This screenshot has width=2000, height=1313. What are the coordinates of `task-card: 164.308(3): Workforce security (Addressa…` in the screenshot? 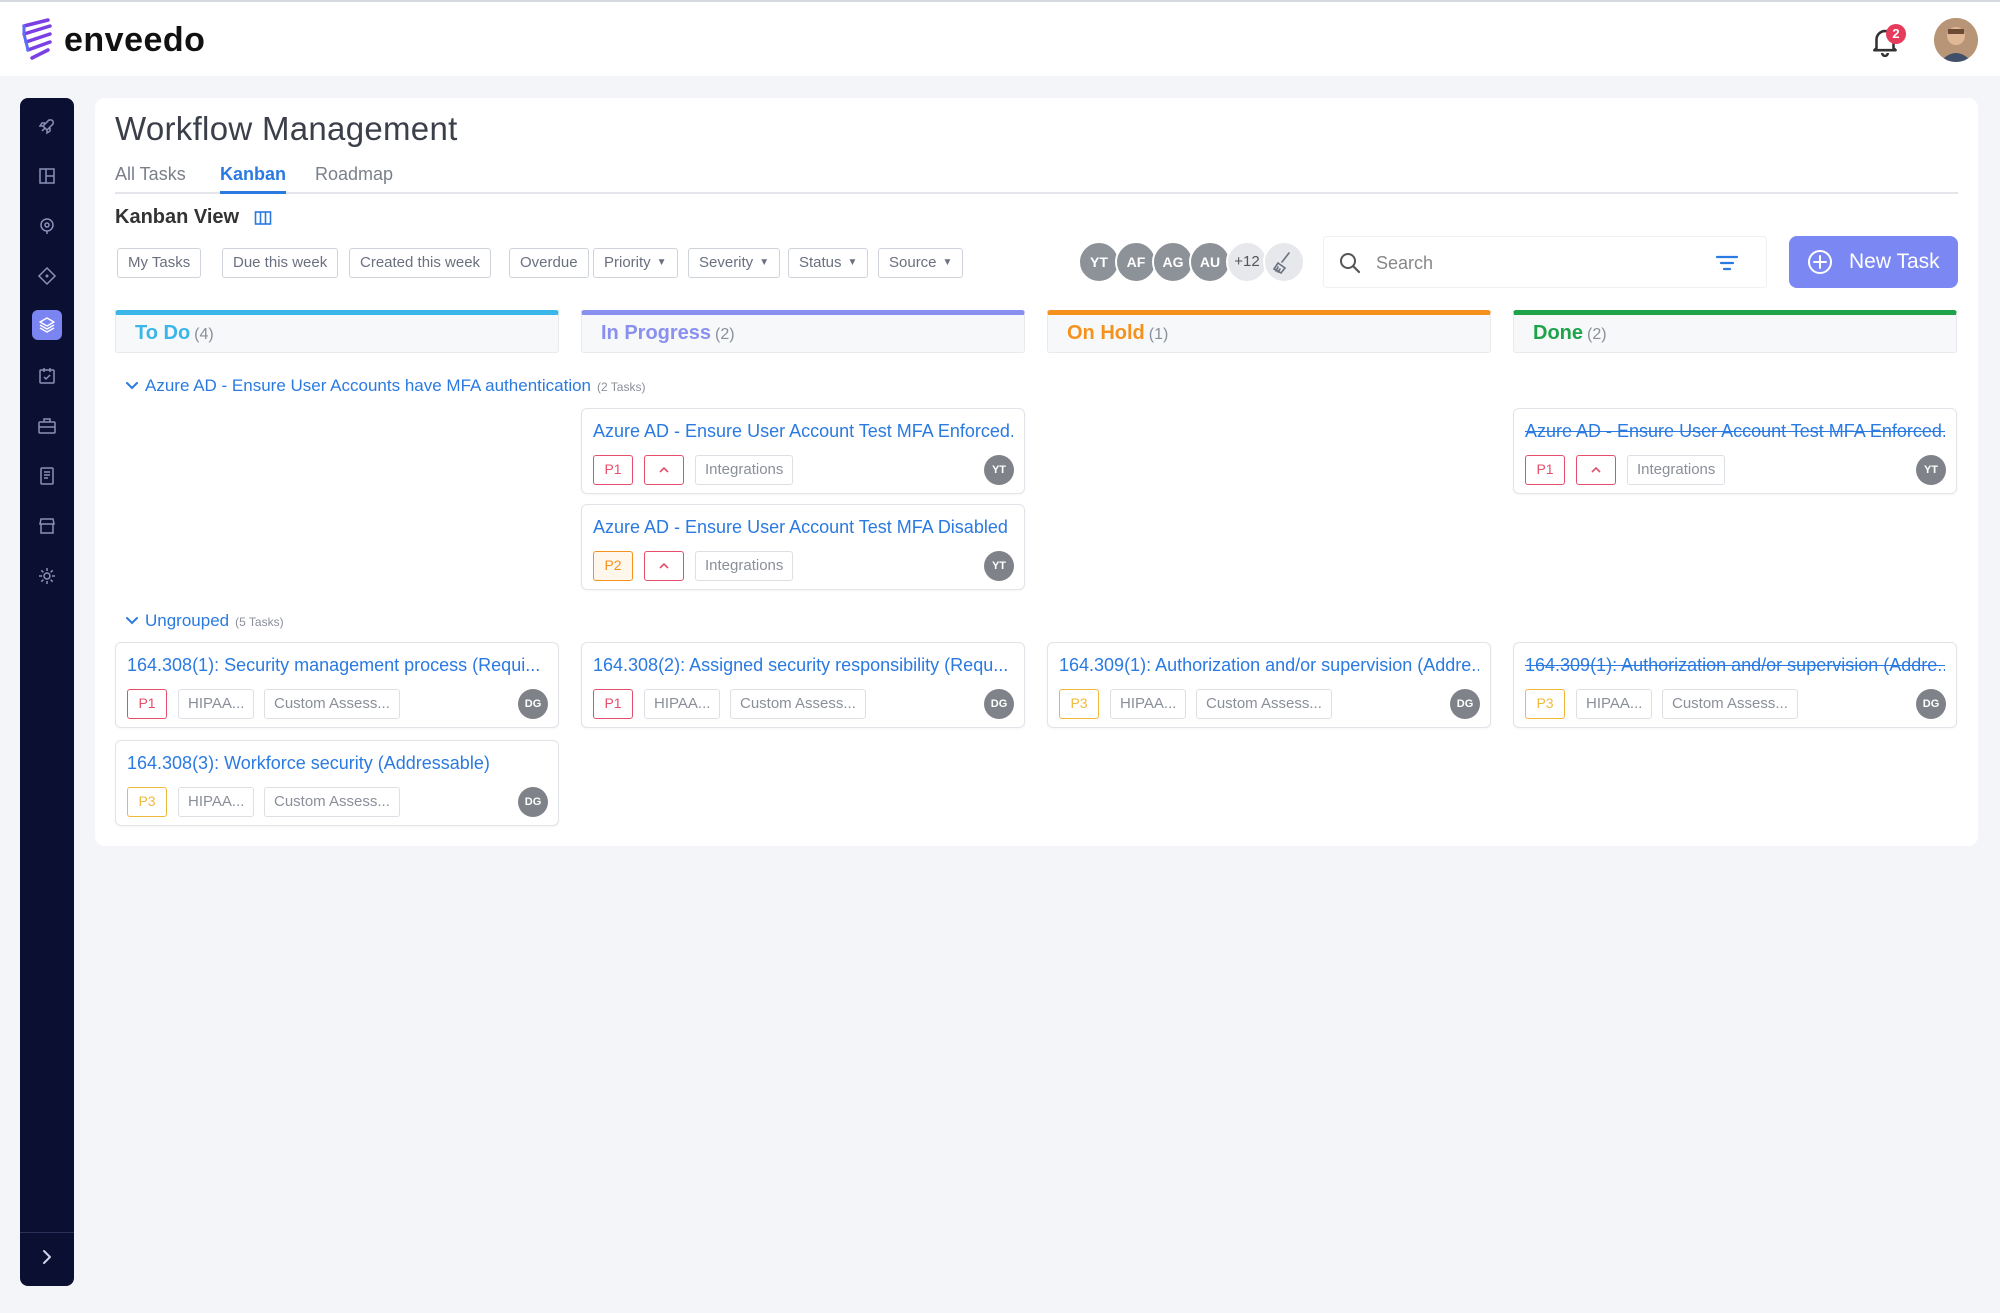 It's located at (337, 783).